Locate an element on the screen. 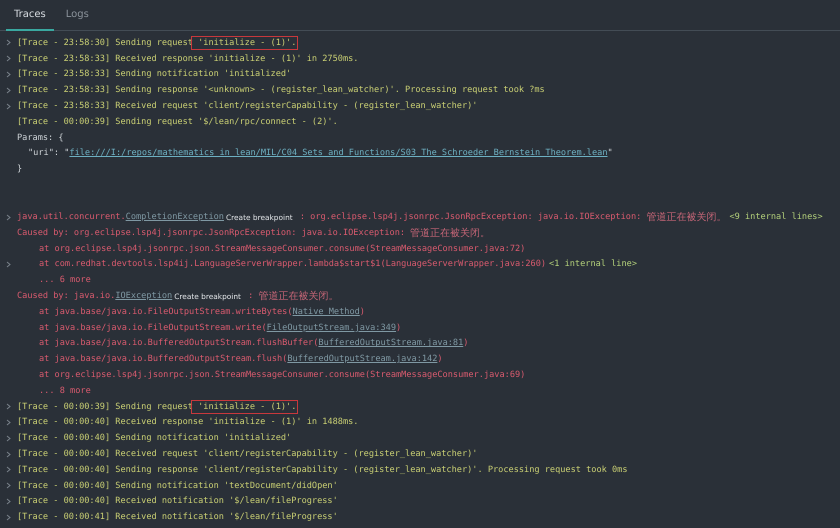 The height and width of the screenshot is (528, 840). log-text: [Trace - 00:00:41] Received notification '$/lean/fileProgress' is located at coordinates (177, 517).